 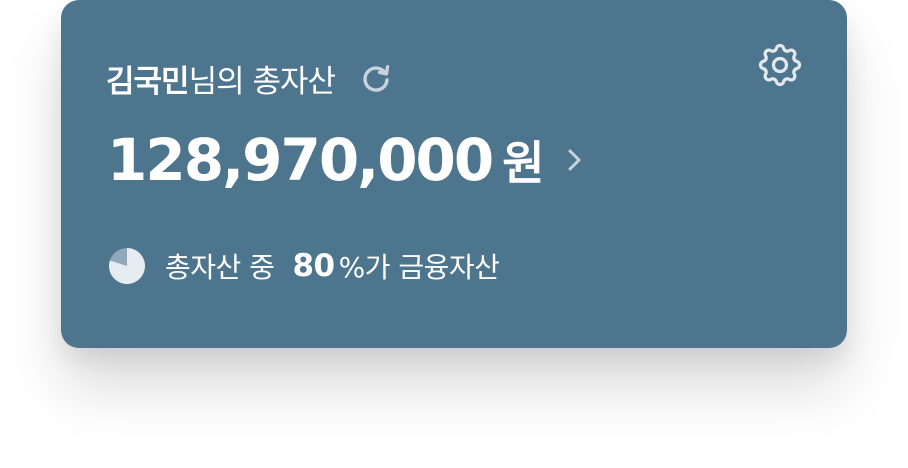 What do you see at coordinates (300, 160) in the screenshot?
I see `total-amount: 128,970,000` at bounding box center [300, 160].